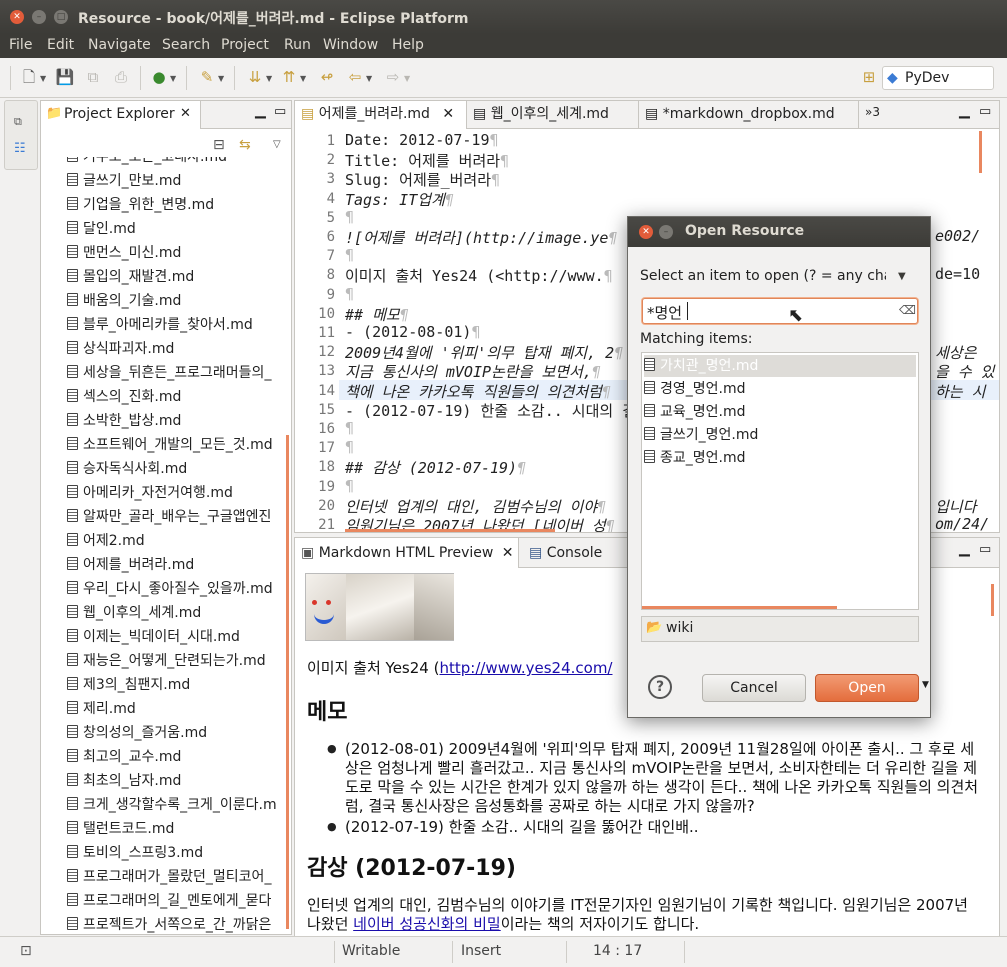  Describe the element at coordinates (207, 77) in the screenshot. I see `tool-icon: ✎` at that location.